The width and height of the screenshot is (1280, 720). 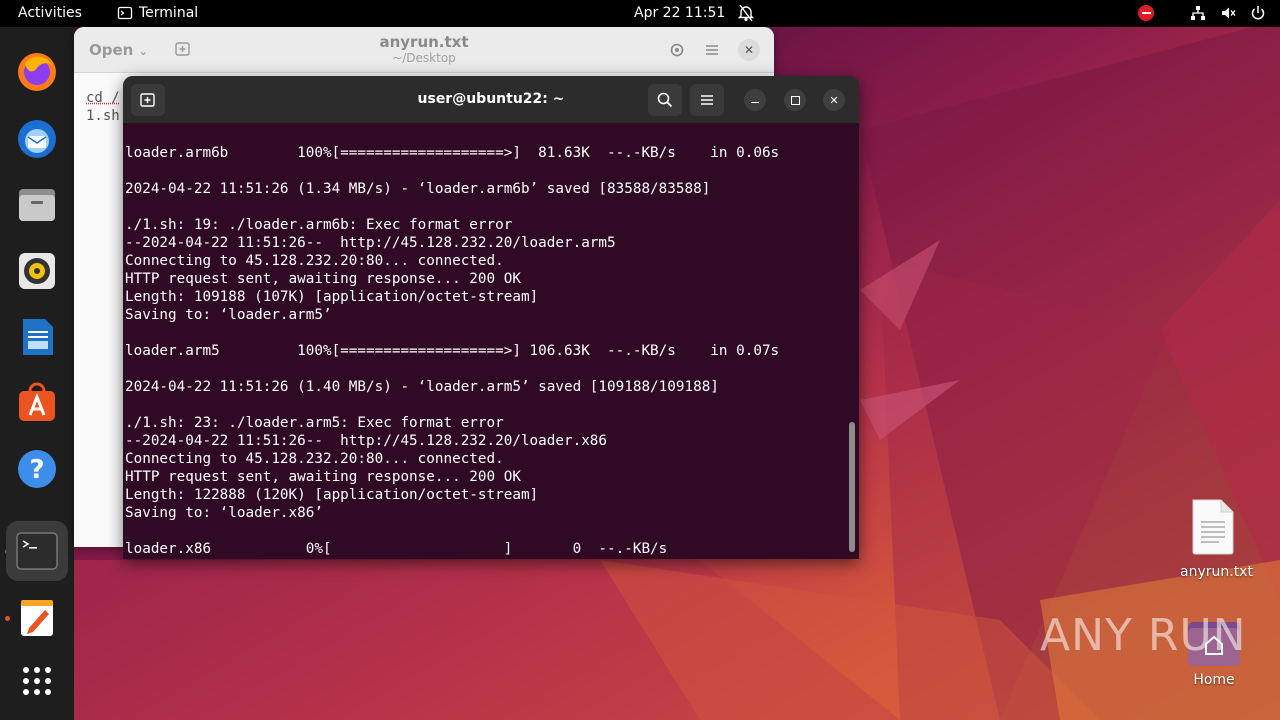 I want to click on volume-muted-icon, so click(x=1229, y=13).